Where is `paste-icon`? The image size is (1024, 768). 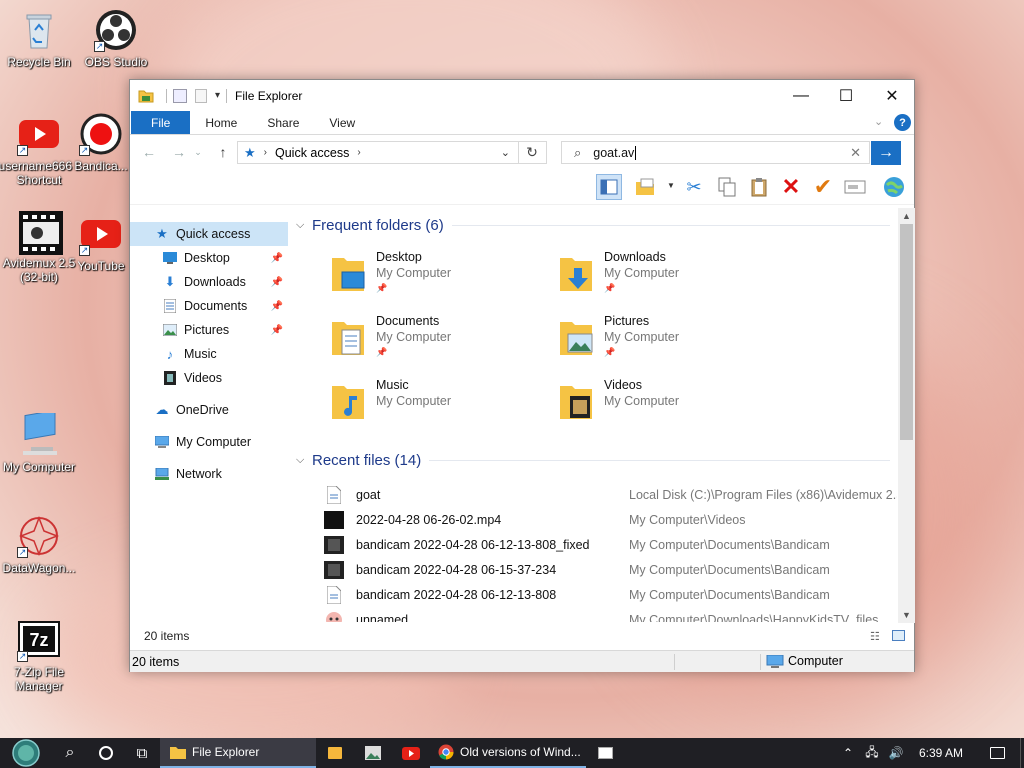
paste-icon is located at coordinates (759, 187).